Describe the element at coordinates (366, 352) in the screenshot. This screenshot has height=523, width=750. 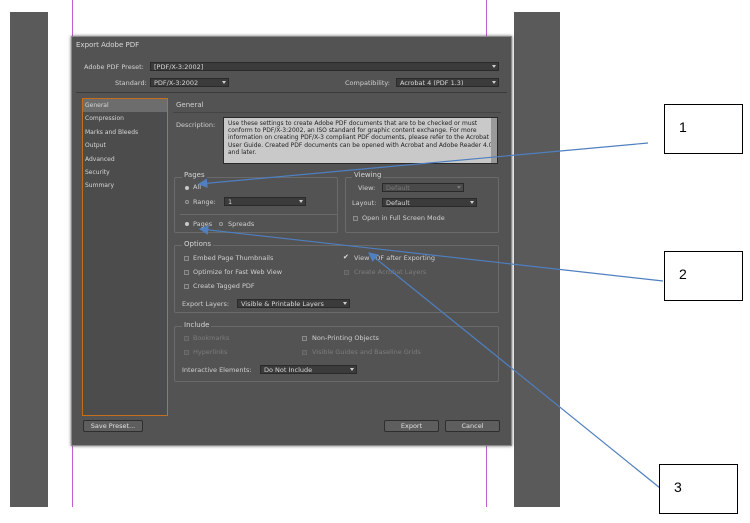
I see `guides-label: Visible Guides and Baseline Grids` at that location.